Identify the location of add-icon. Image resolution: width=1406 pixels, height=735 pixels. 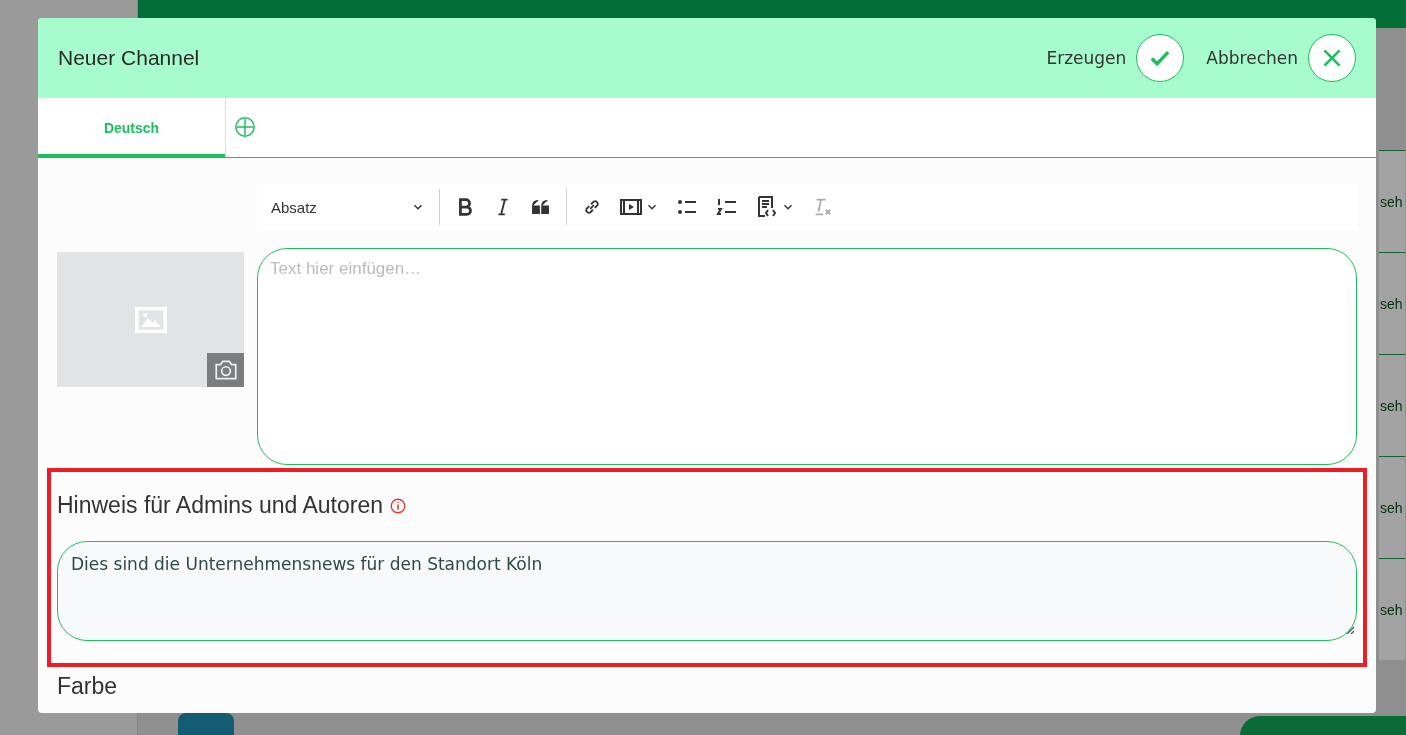
(245, 127).